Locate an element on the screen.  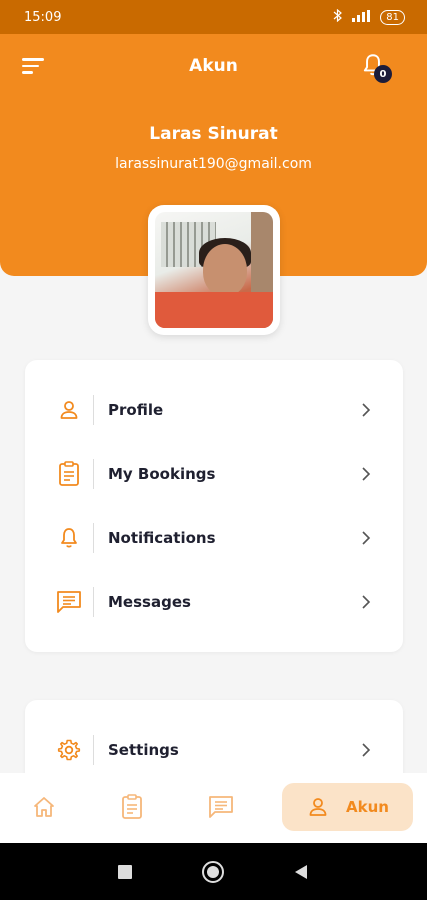
user-email: larassinurat190@gmail.com is located at coordinates (213, 164).